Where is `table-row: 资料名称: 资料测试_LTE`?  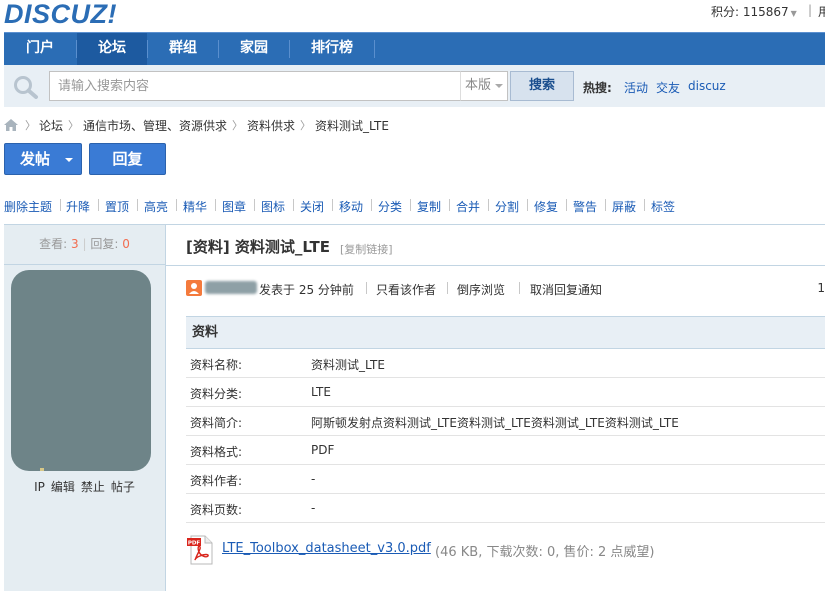
table-row: 资料名称: 资料测试_LTE is located at coordinates (505, 363).